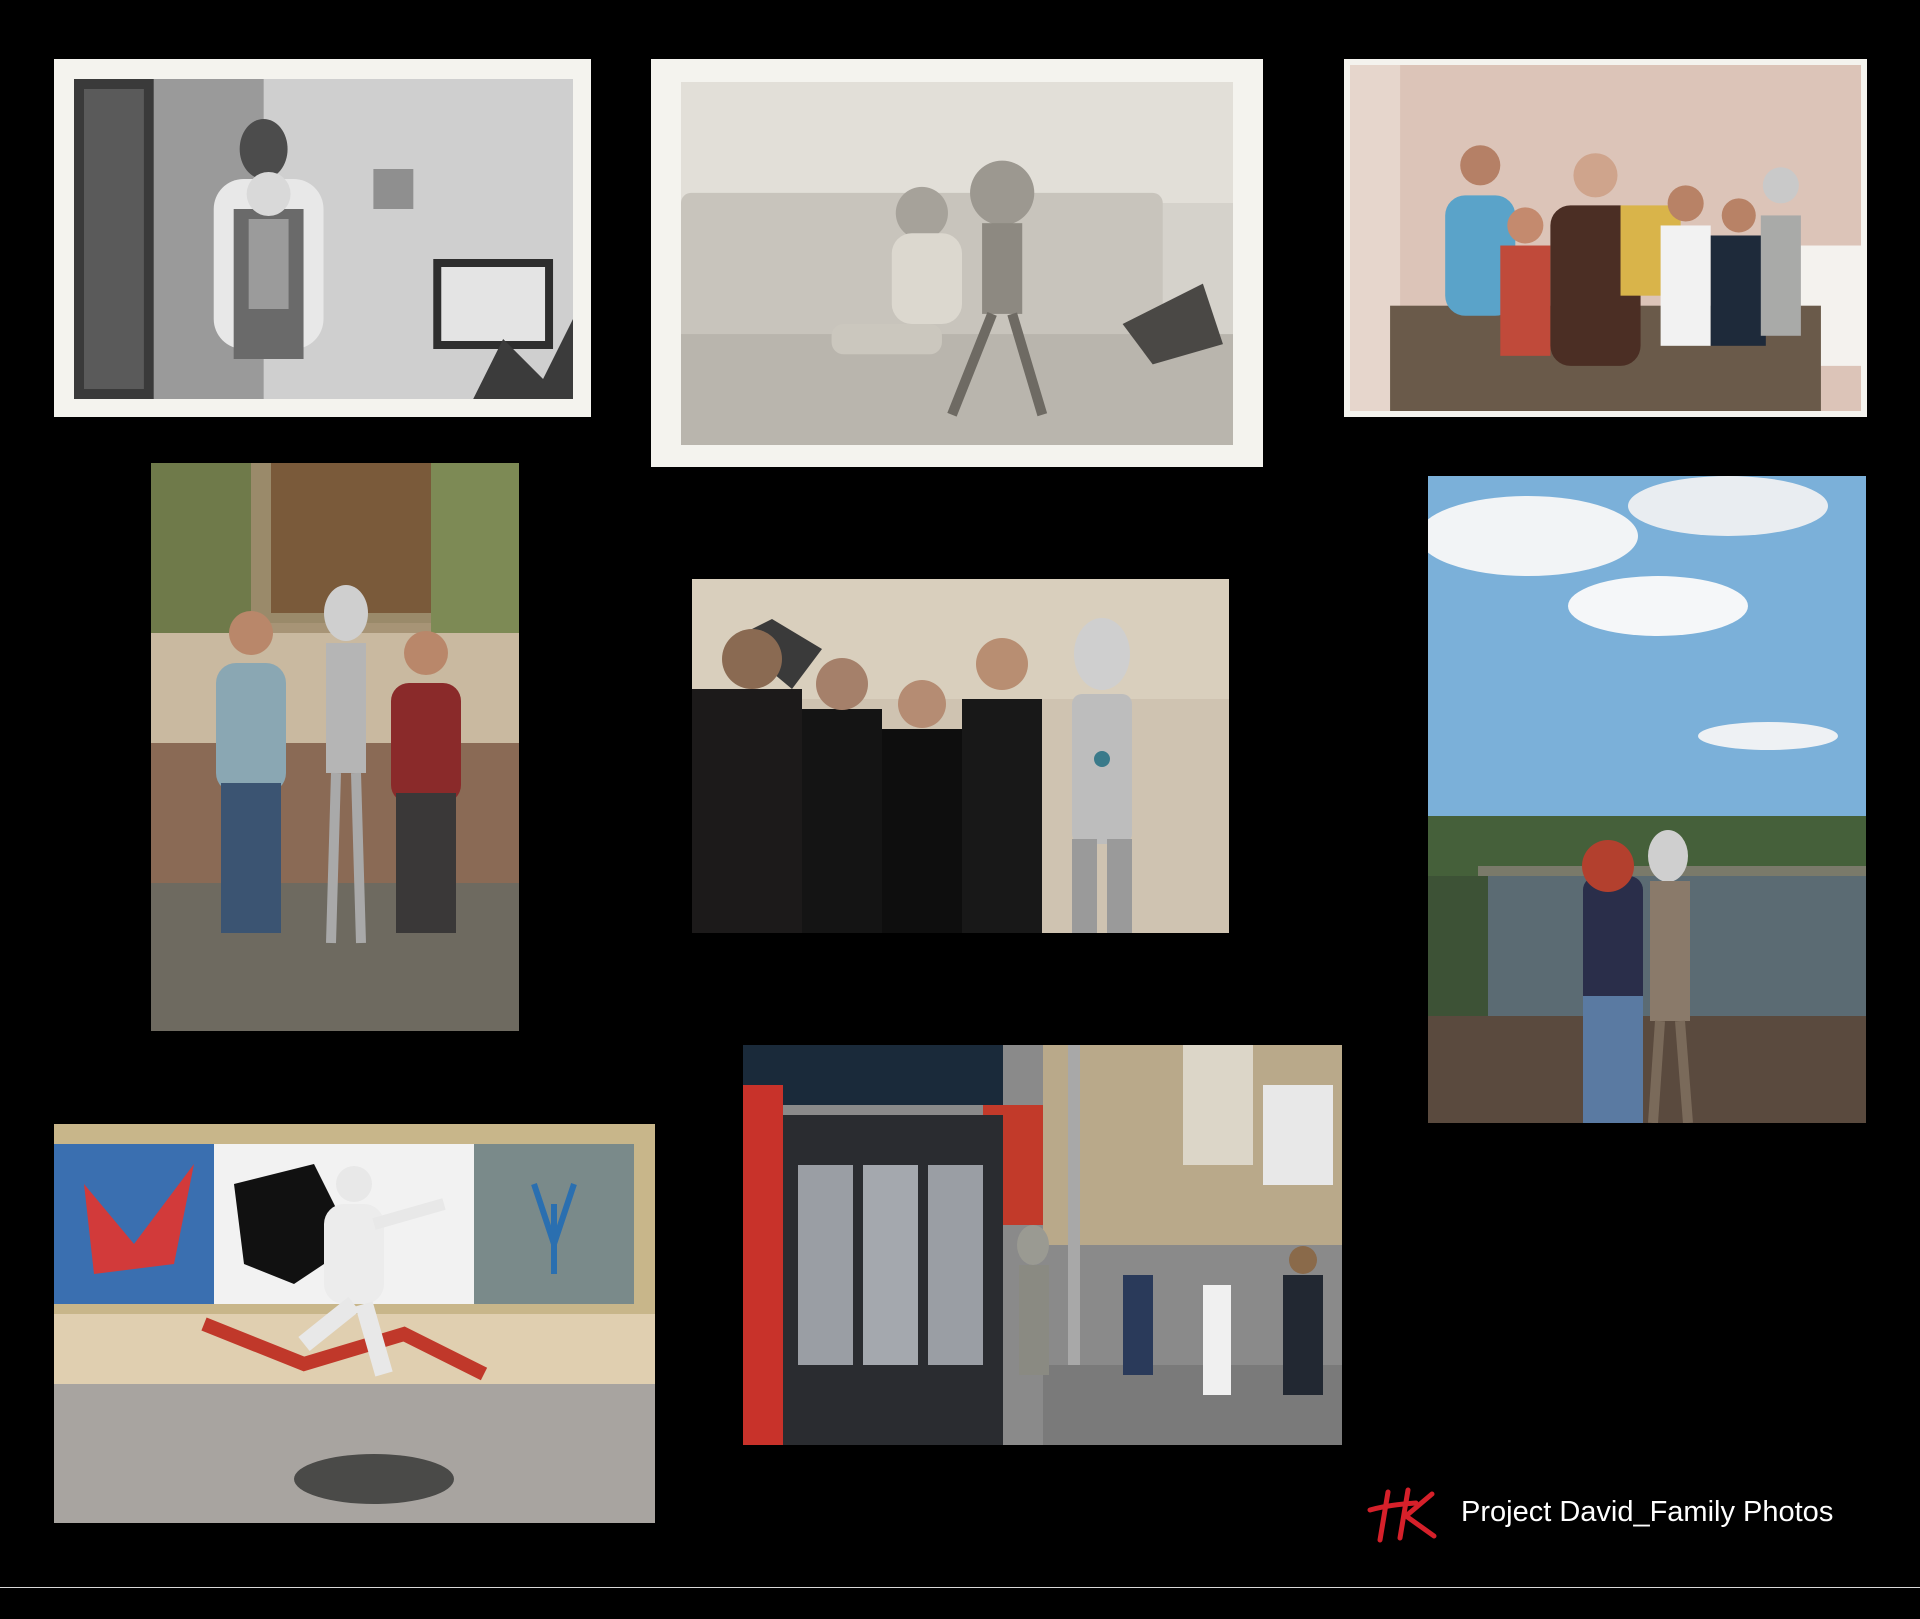  I want to click on photo-7-image, so click(354, 1323).